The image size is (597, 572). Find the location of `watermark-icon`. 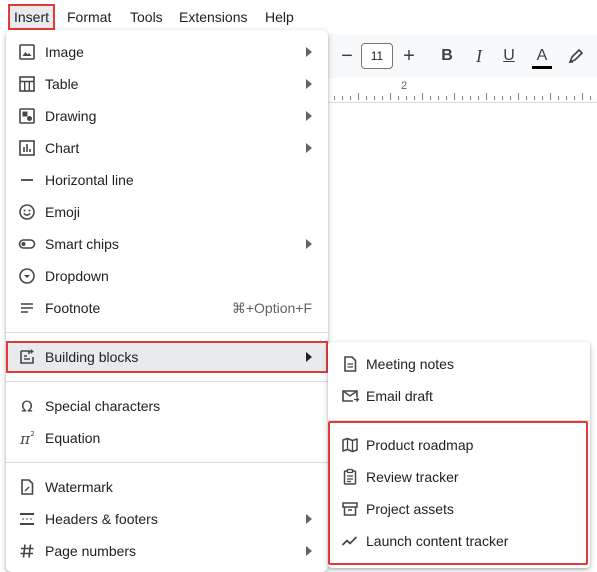

watermark-icon is located at coordinates (27, 487).